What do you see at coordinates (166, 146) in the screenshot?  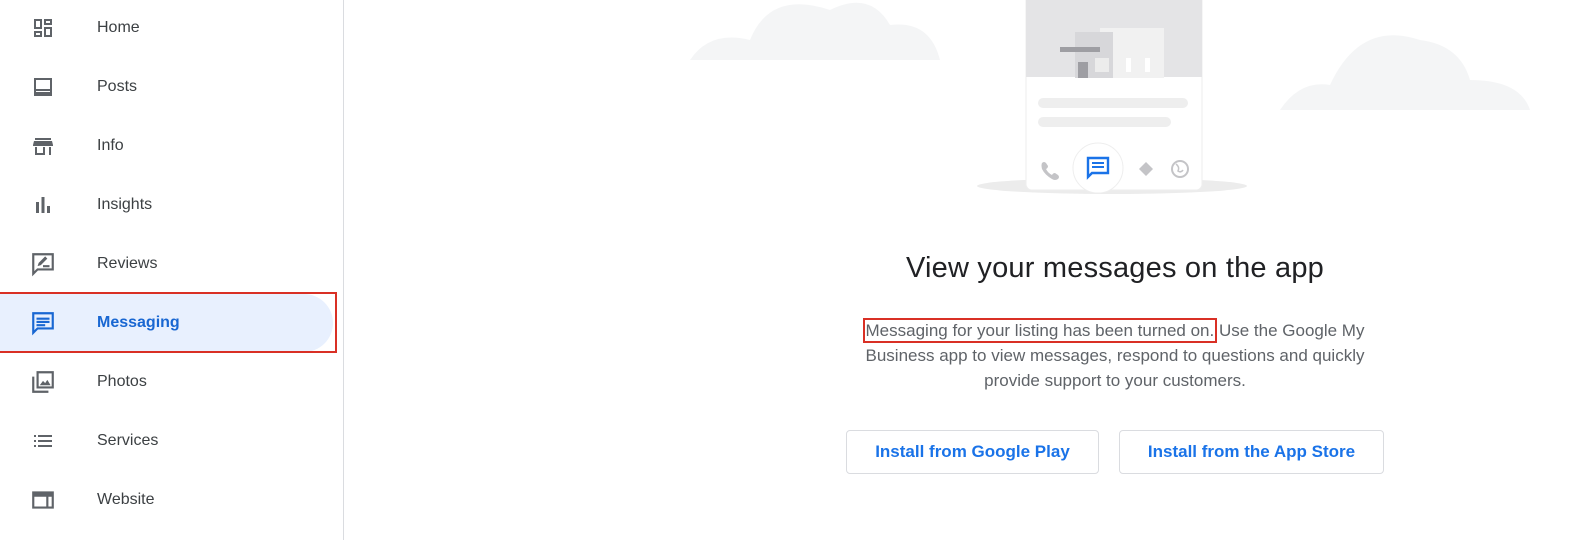 I see `sidebar-item-info: Info` at bounding box center [166, 146].